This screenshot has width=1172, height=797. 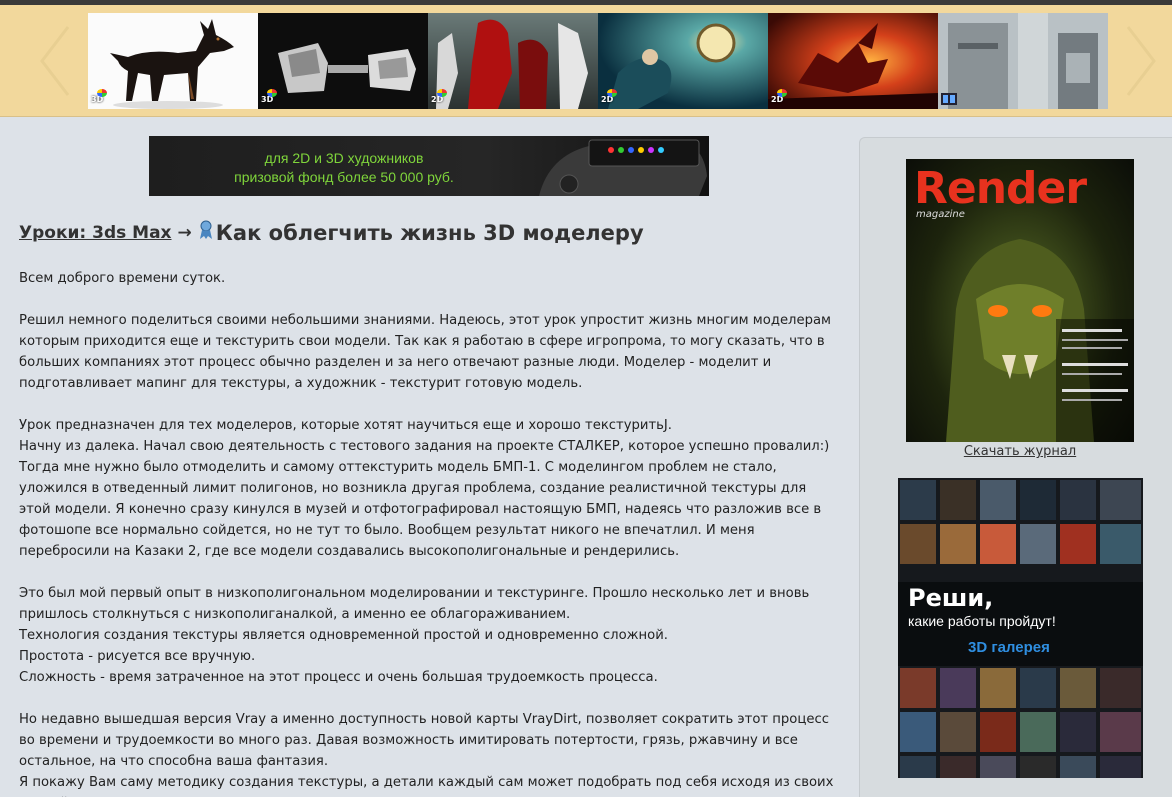 I want to click on gallery-strip: 3D 3D 2D 2D 2D, so click(x=586, y=61).